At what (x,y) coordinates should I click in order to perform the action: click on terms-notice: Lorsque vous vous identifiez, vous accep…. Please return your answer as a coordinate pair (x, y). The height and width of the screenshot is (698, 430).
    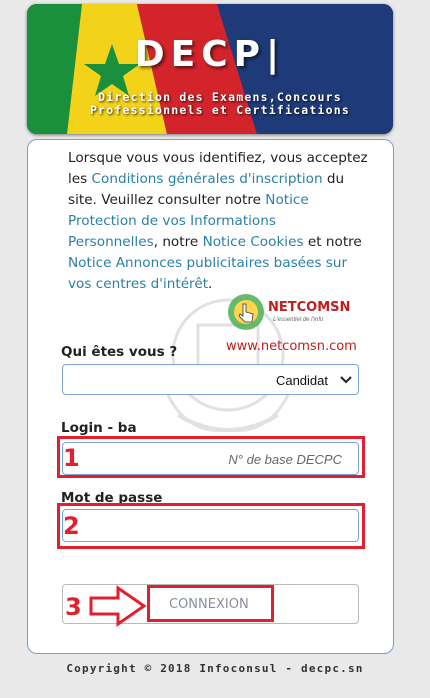
    Looking at the image, I should click on (218, 221).